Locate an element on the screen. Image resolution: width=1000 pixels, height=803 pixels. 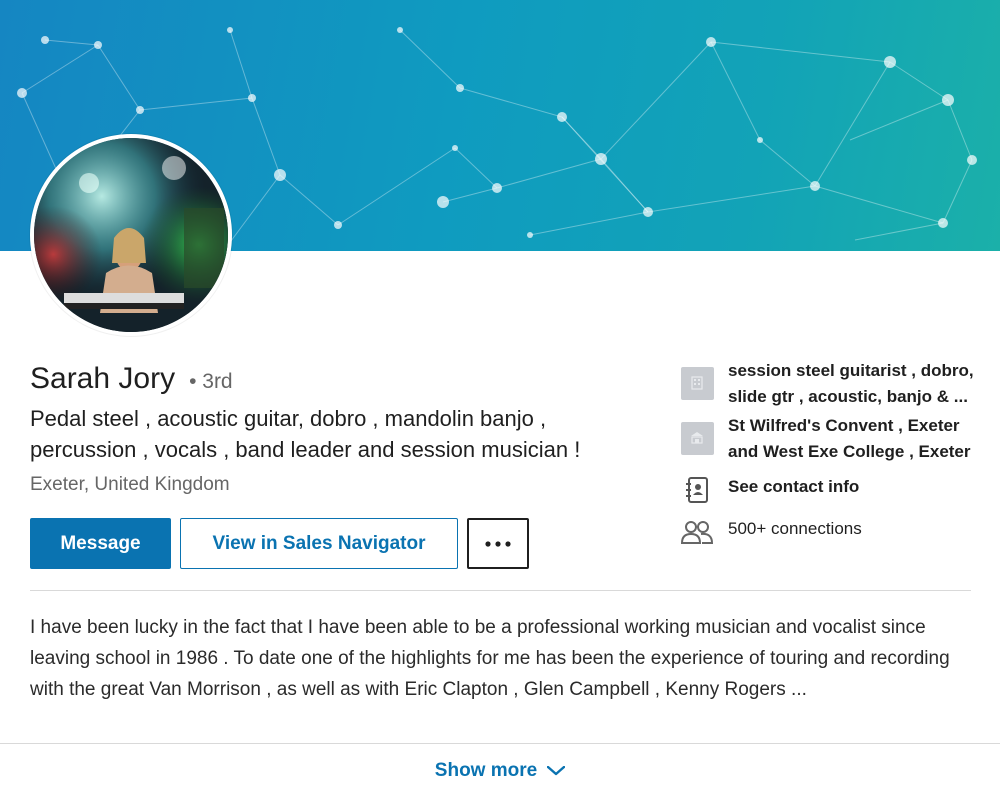
people-icon is located at coordinates (697, 532).